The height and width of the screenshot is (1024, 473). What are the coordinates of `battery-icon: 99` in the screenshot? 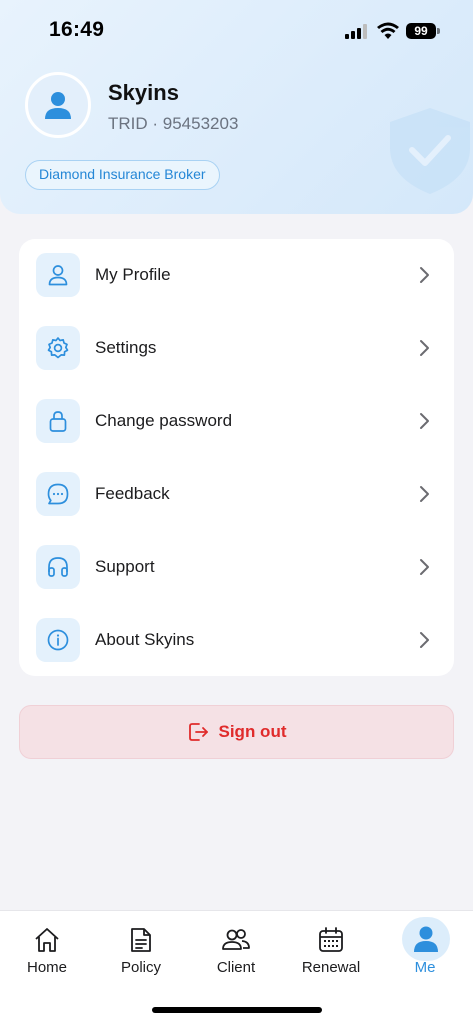 It's located at (421, 31).